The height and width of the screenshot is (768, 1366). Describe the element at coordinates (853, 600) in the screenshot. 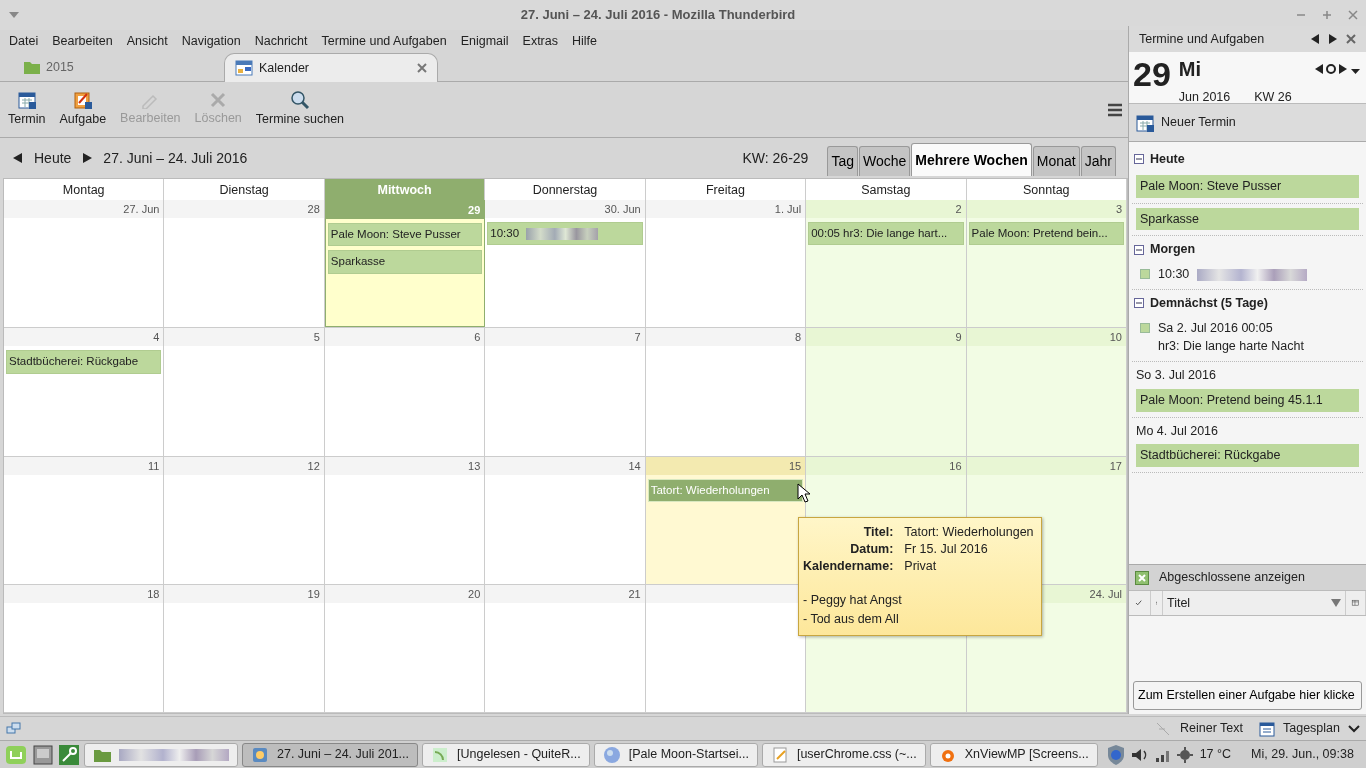

I see `tooltip-note: - Peggy hat Angst` at that location.